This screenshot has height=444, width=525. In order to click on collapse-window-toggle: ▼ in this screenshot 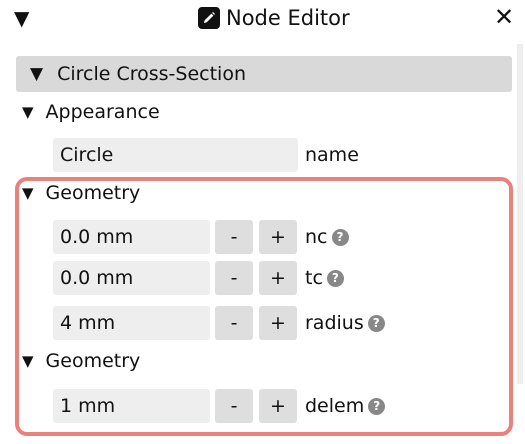, I will do `click(21, 18)`.